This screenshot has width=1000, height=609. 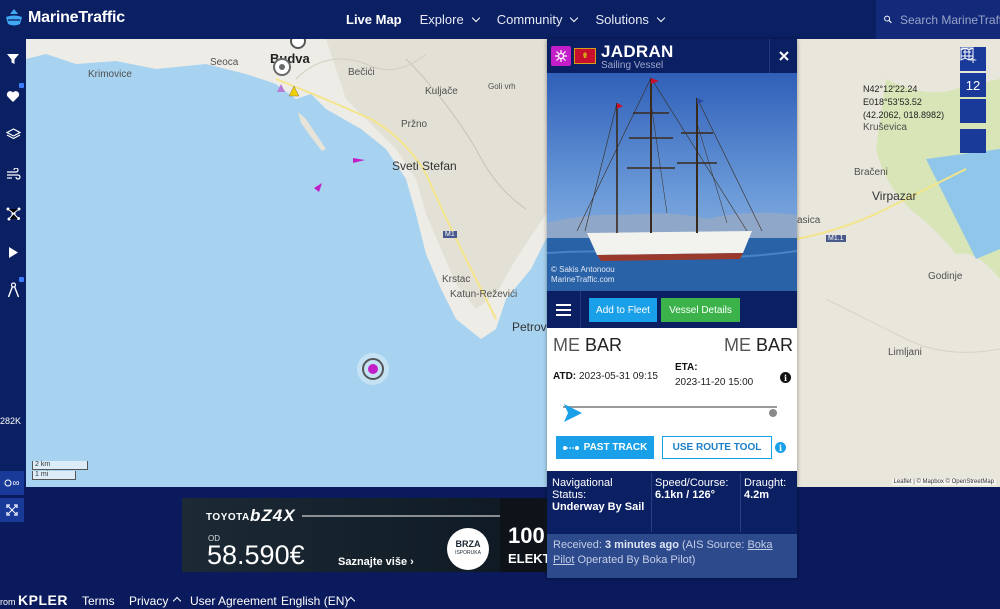 What do you see at coordinates (636, 560) in the screenshot?
I see `operated-by: Operated By Boka Pilot)` at bounding box center [636, 560].